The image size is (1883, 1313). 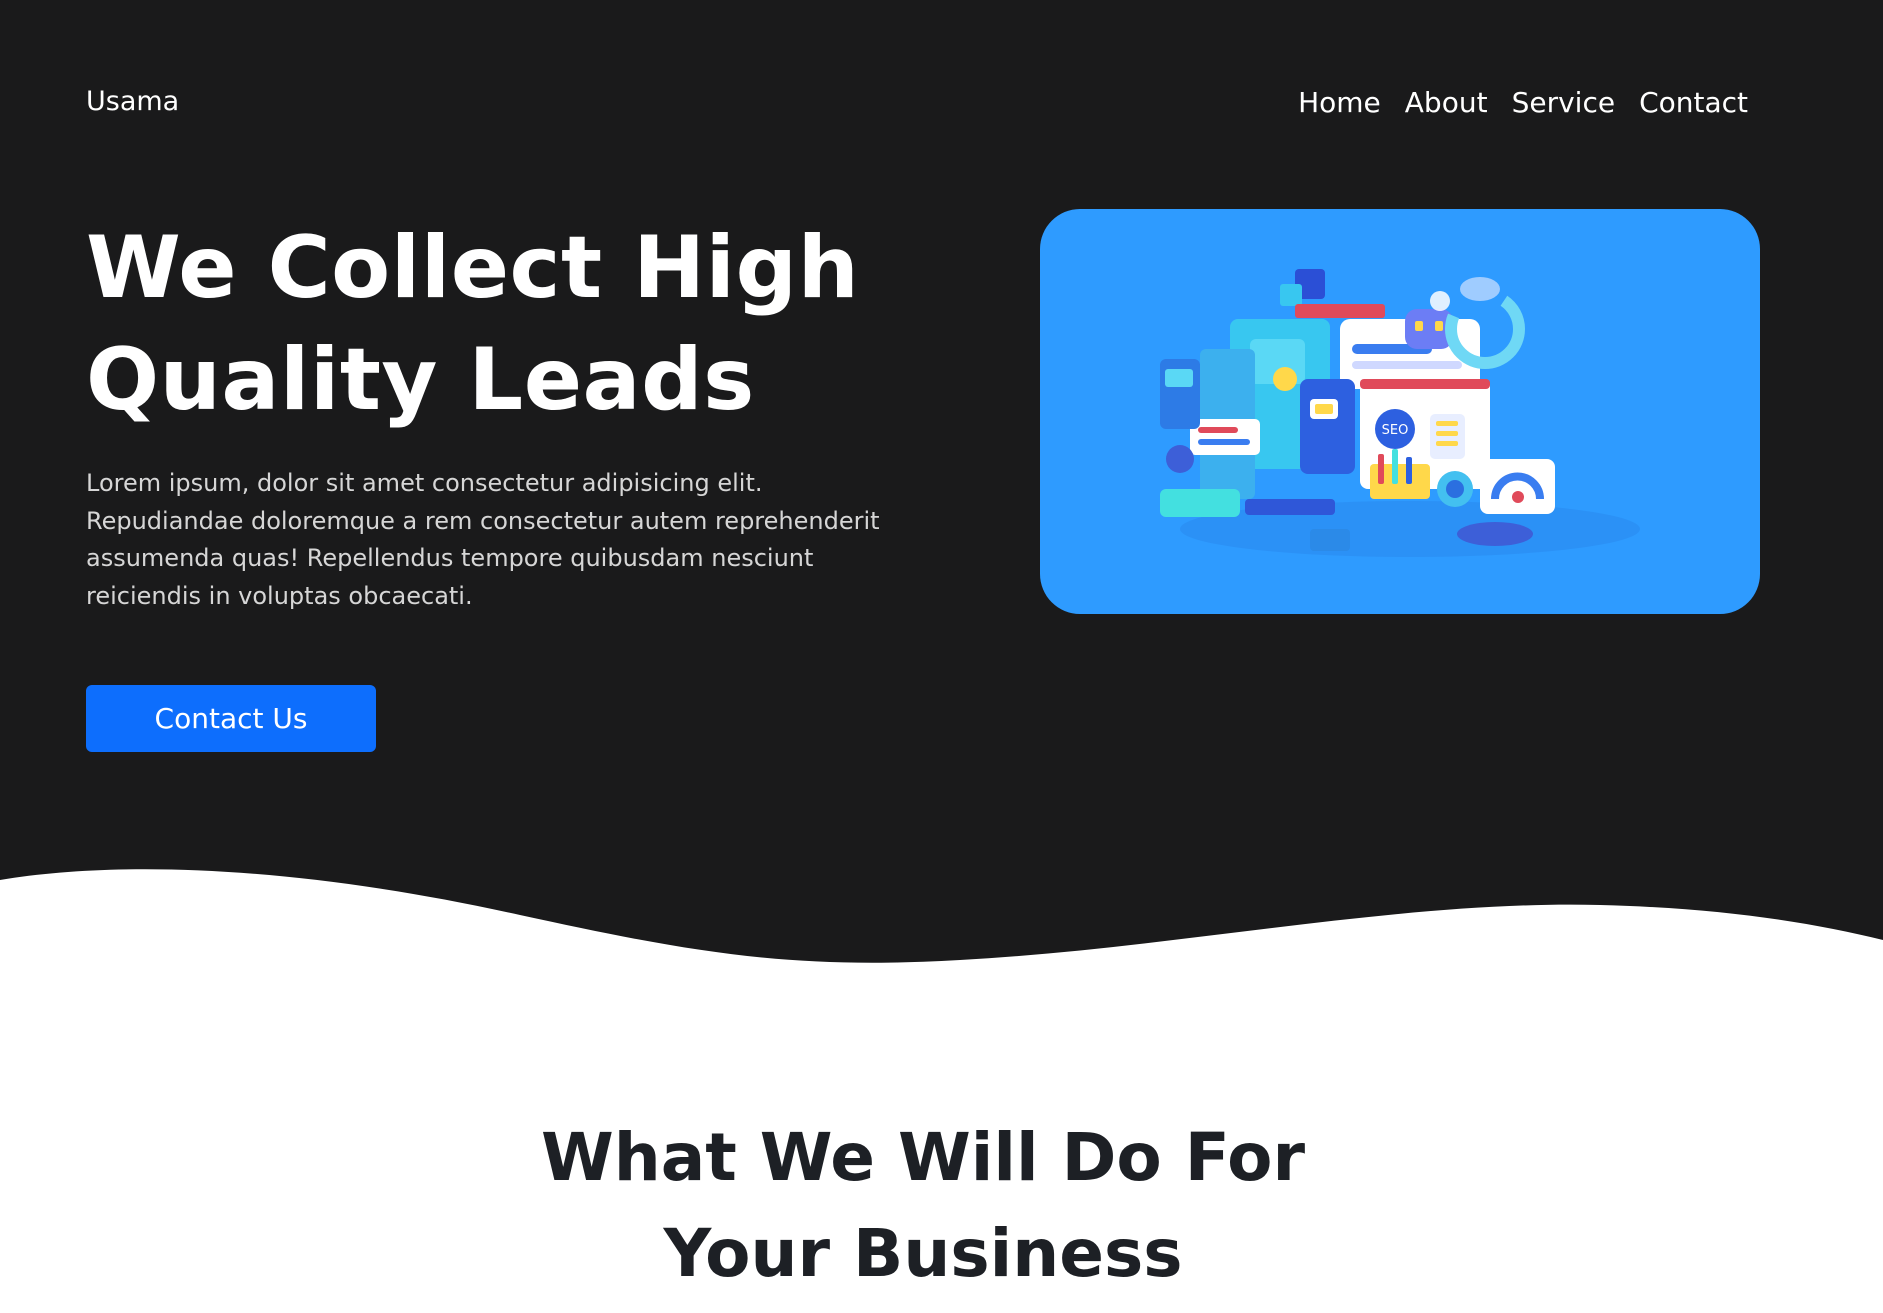 I want to click on seo-badge-text: SEO, so click(x=1395, y=430).